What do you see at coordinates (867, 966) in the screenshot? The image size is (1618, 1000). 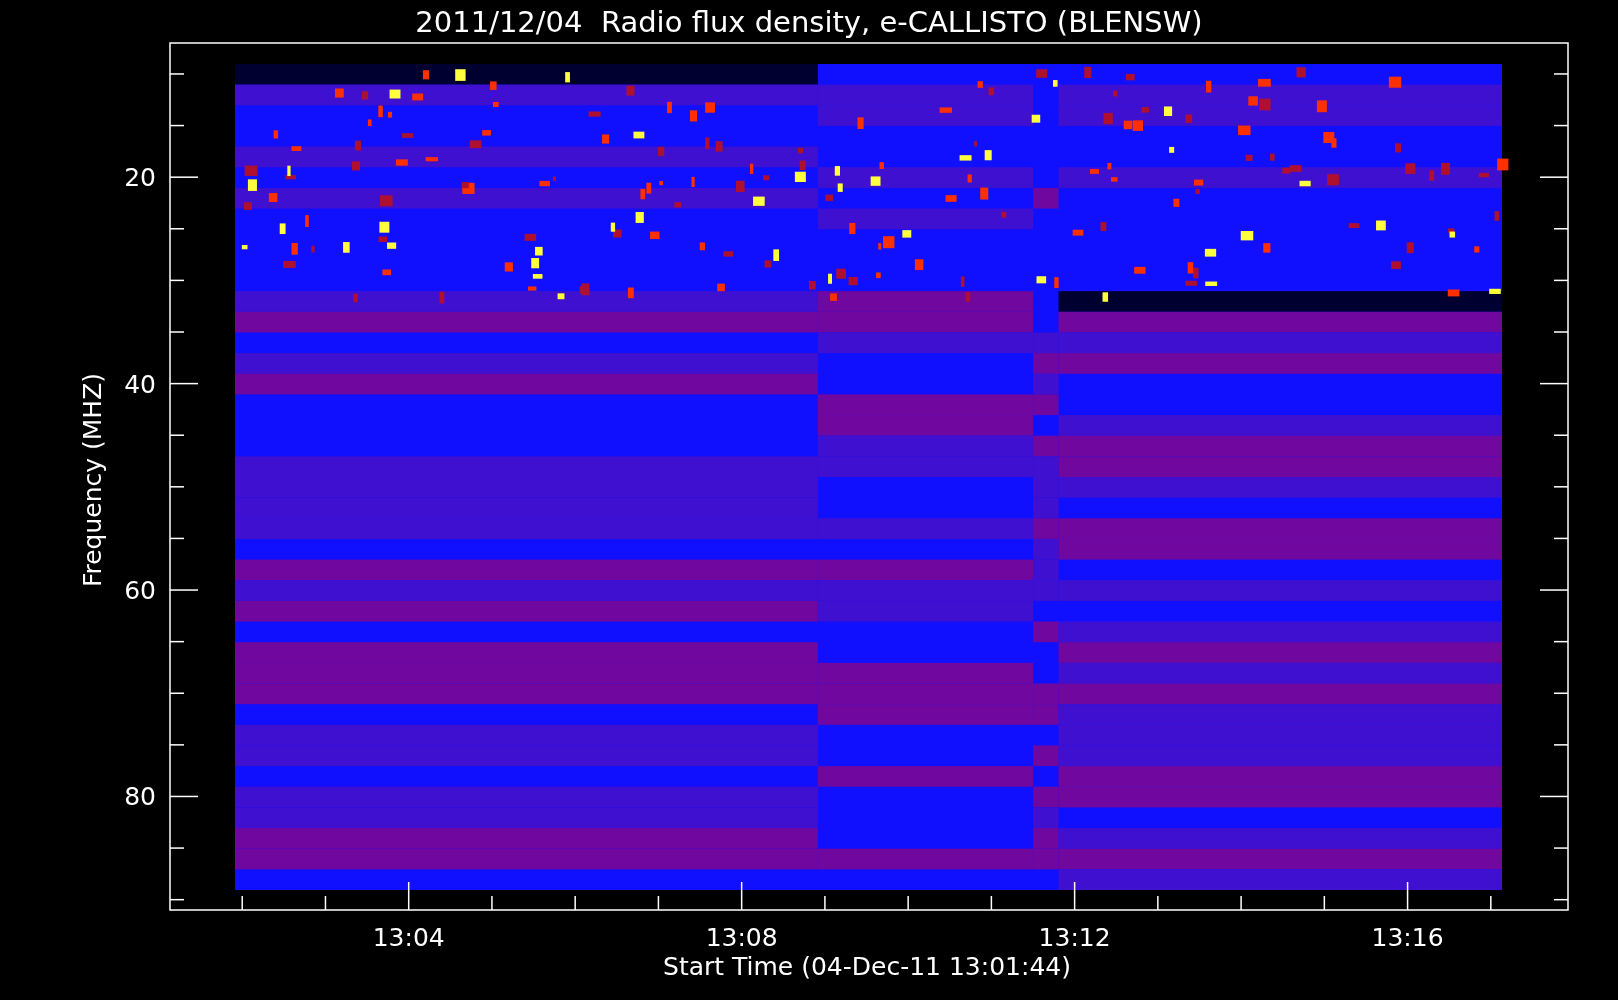 I see `x-axis-title: Start Time (04-Dec-11 13:01:44)` at bounding box center [867, 966].